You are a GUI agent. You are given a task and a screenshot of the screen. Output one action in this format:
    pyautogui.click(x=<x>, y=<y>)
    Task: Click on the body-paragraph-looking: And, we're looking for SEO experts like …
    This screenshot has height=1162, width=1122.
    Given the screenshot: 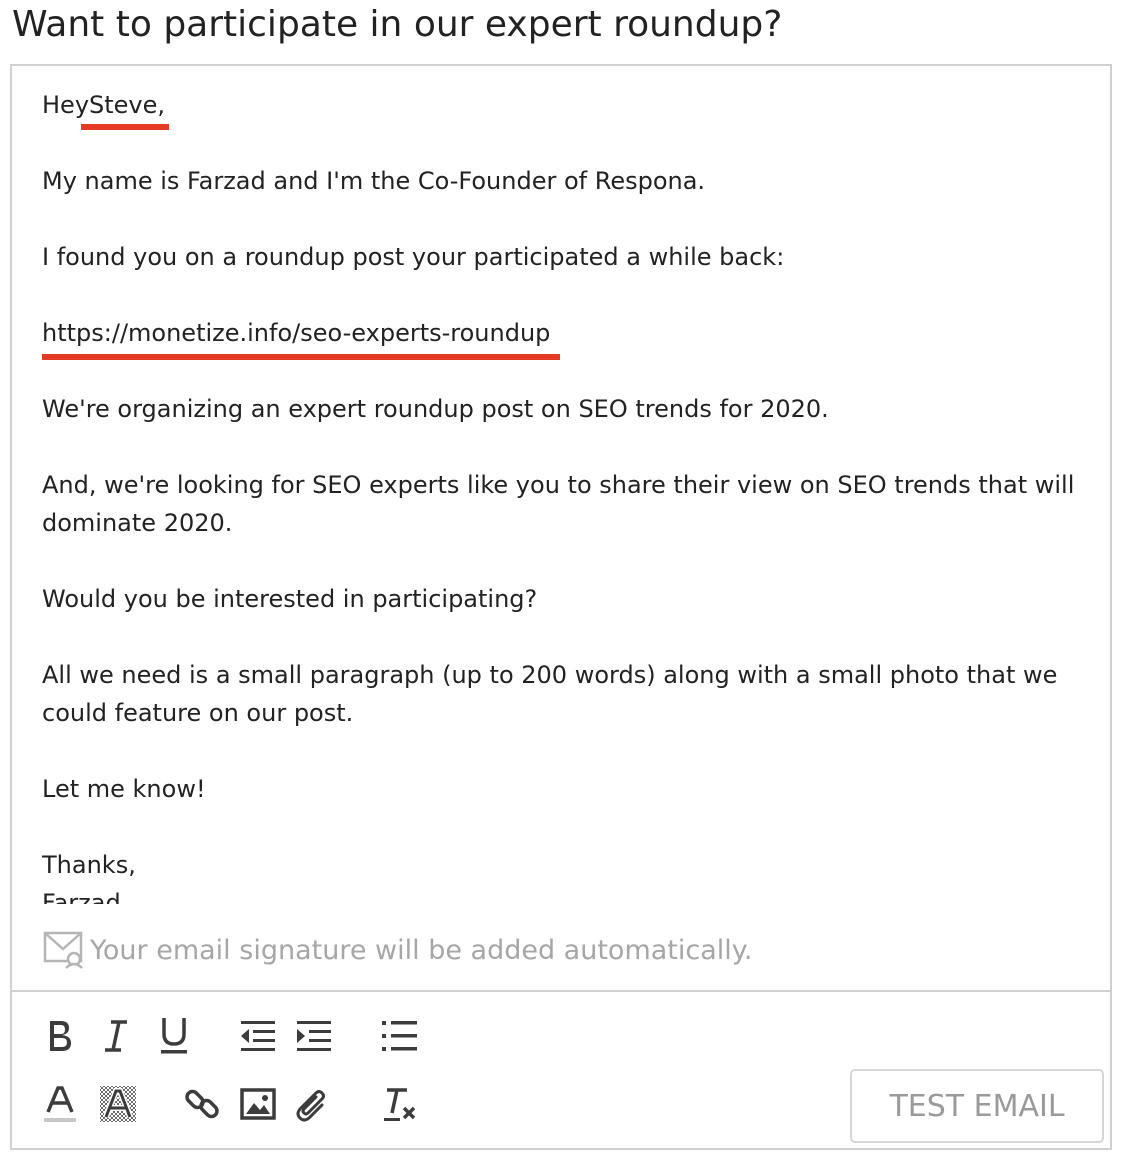 What is the action you would take?
    pyautogui.click(x=558, y=504)
    